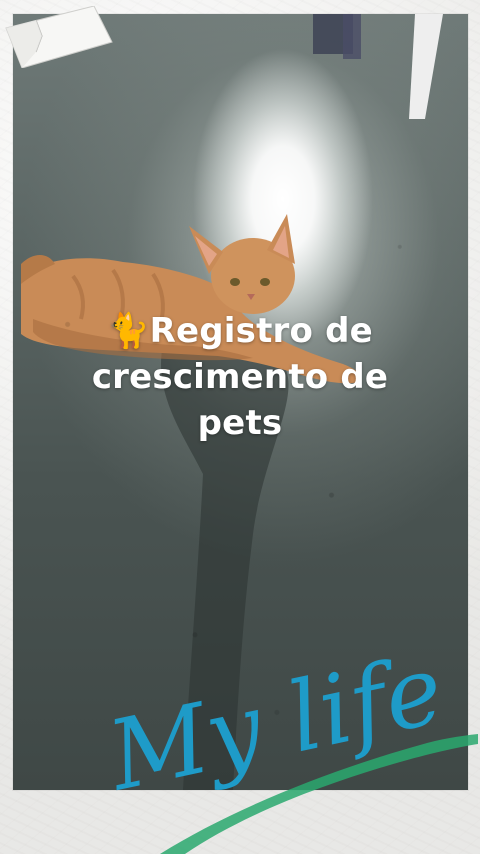 The height and width of the screenshot is (854, 480). I want to click on my-life-caption: My life, so click(275, 726).